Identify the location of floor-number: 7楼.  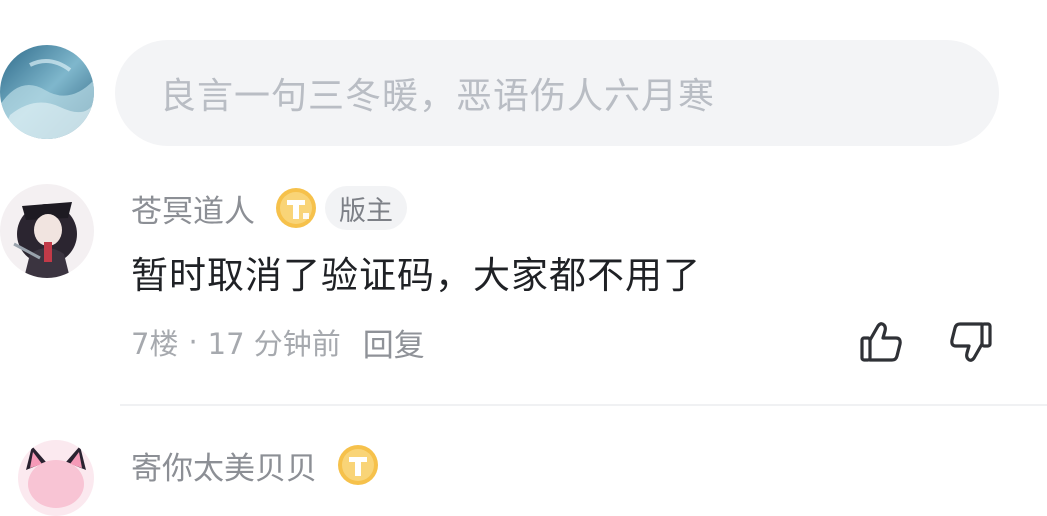
(155, 344).